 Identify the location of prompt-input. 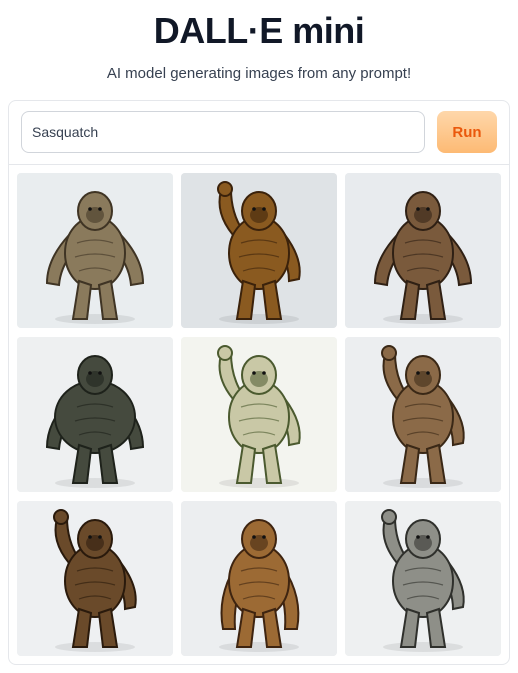
(223, 132).